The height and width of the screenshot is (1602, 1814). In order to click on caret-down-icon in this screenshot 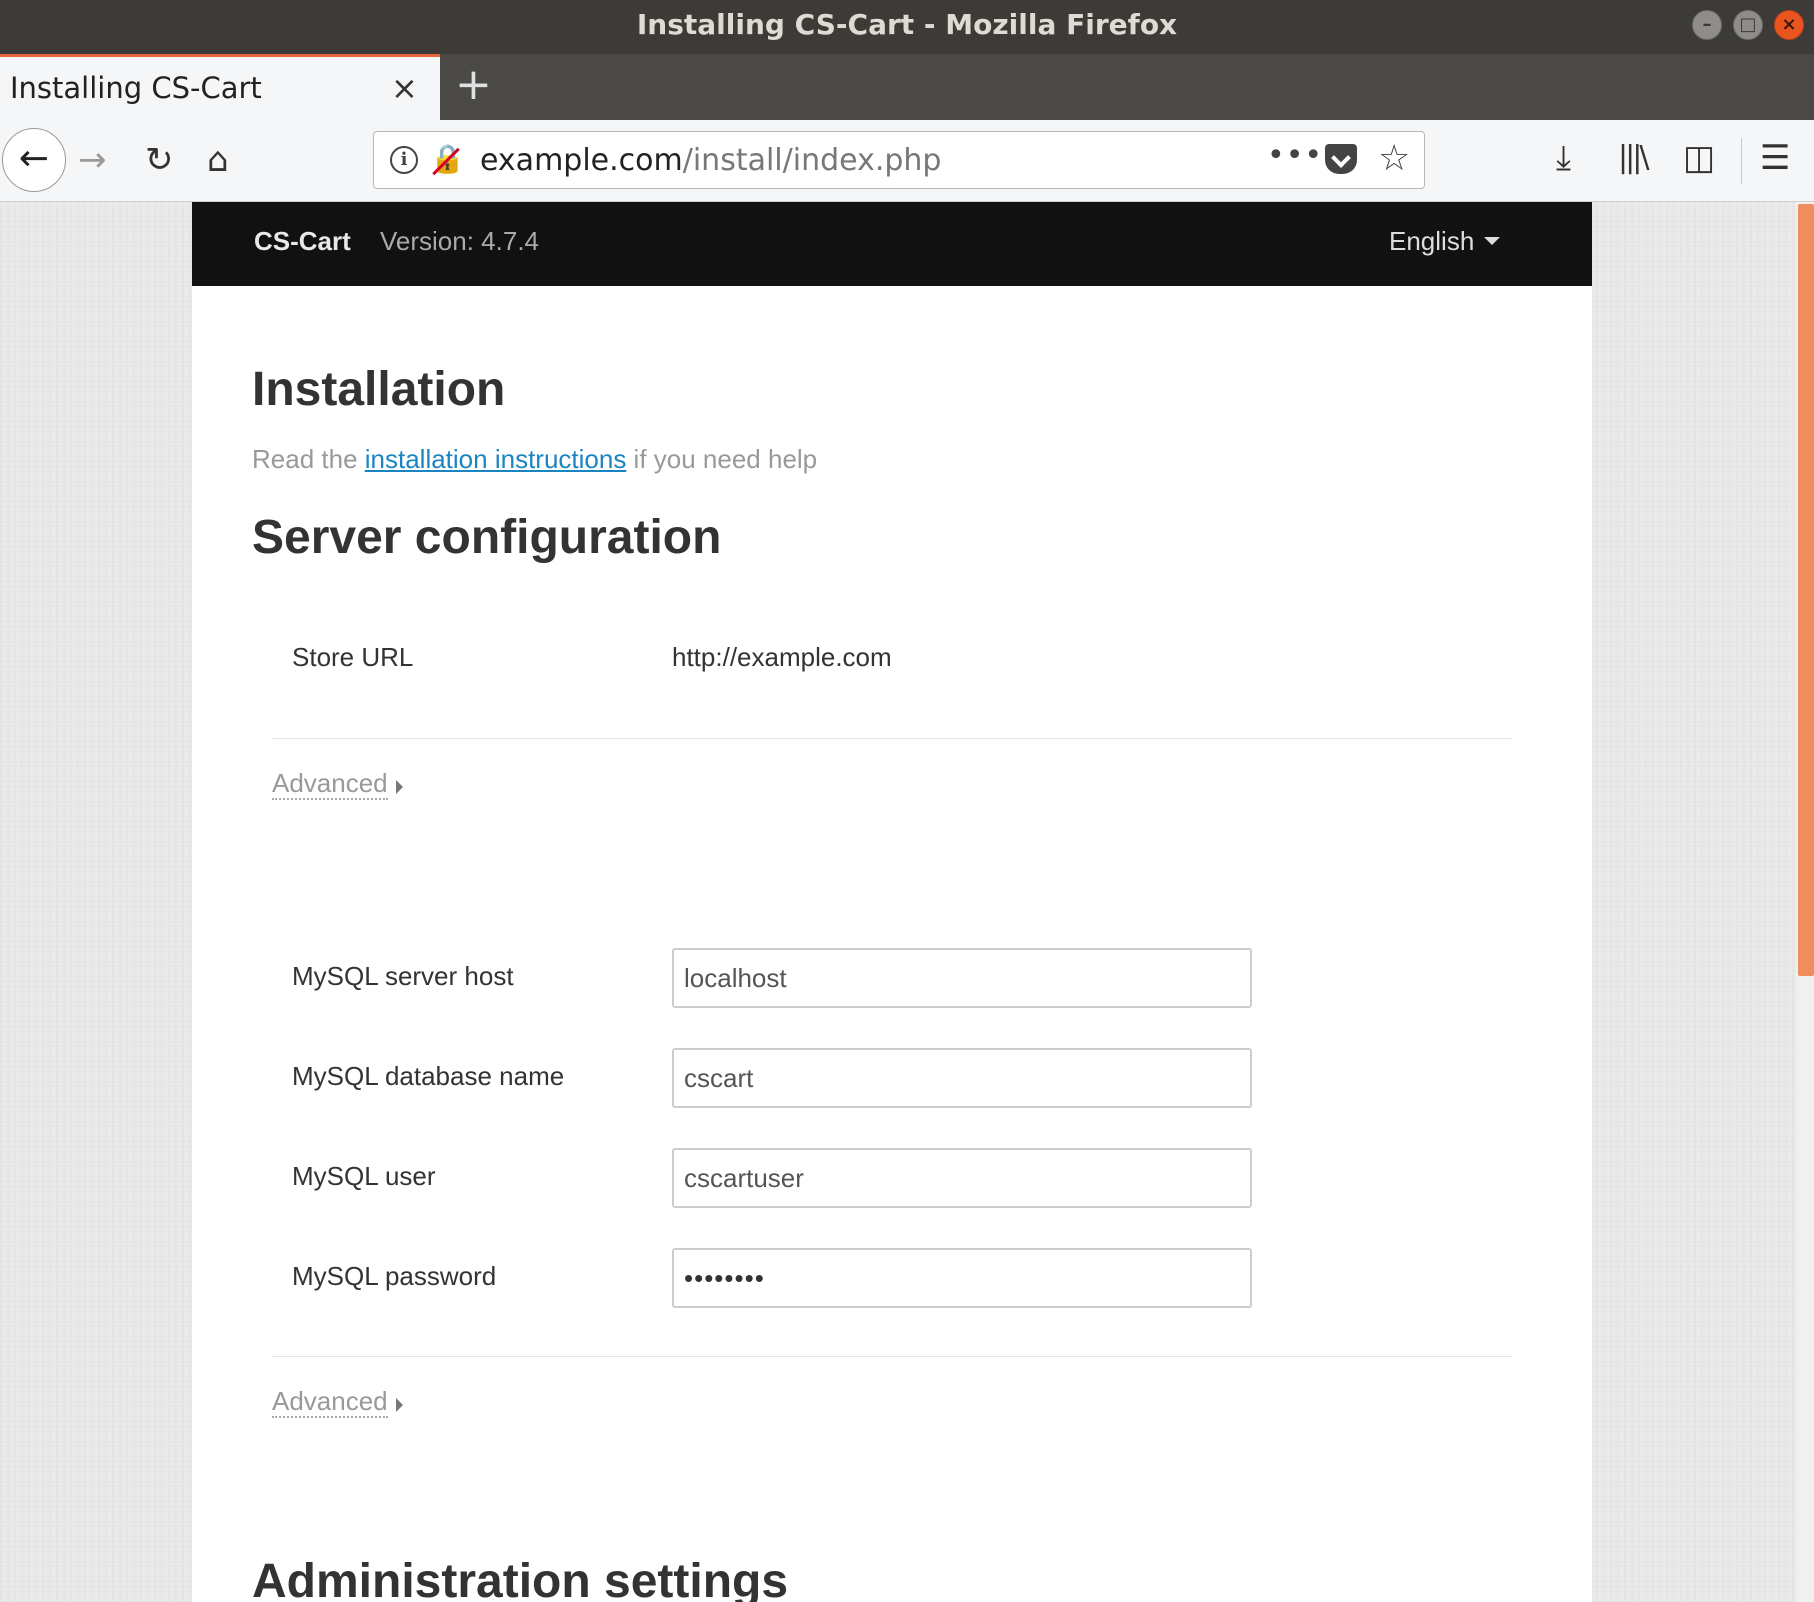, I will do `click(1492, 241)`.